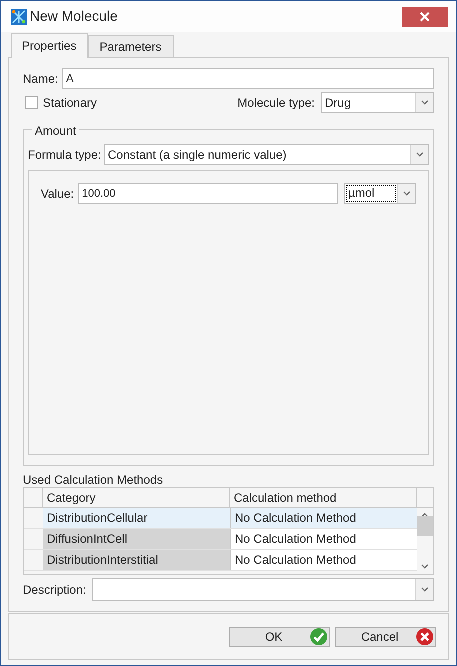 Image resolution: width=457 pixels, height=666 pixels. I want to click on close-button, so click(425, 16).